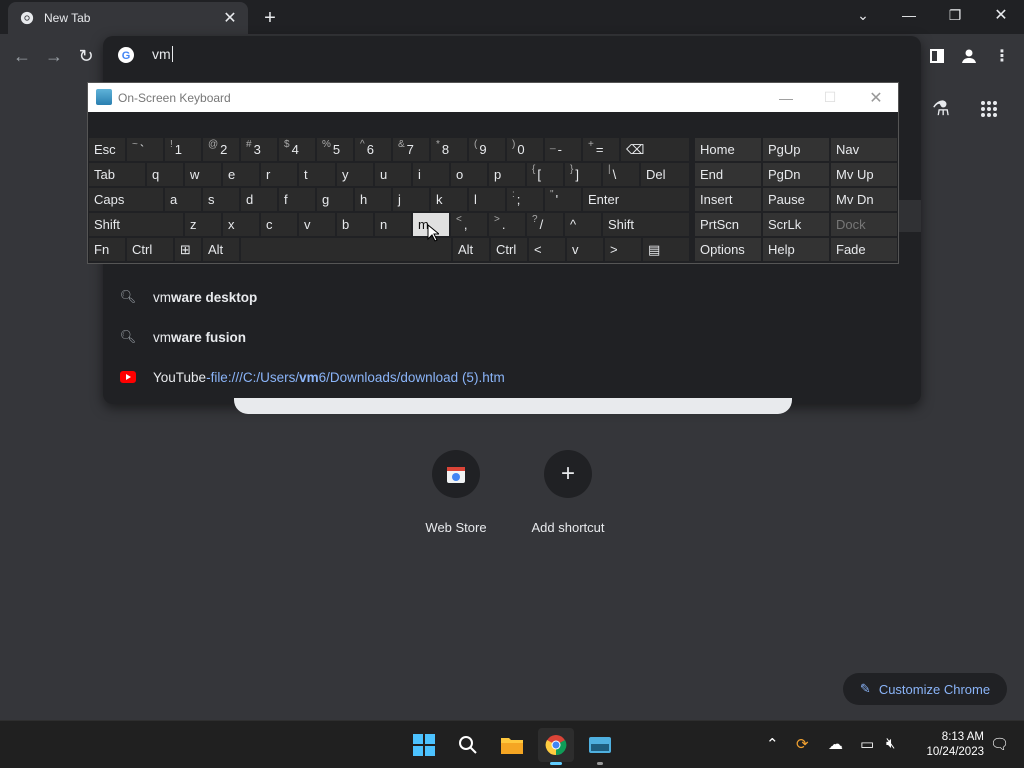 This screenshot has height=768, width=1024. Describe the element at coordinates (449, 149) in the screenshot. I see `osk-key: * 8` at that location.